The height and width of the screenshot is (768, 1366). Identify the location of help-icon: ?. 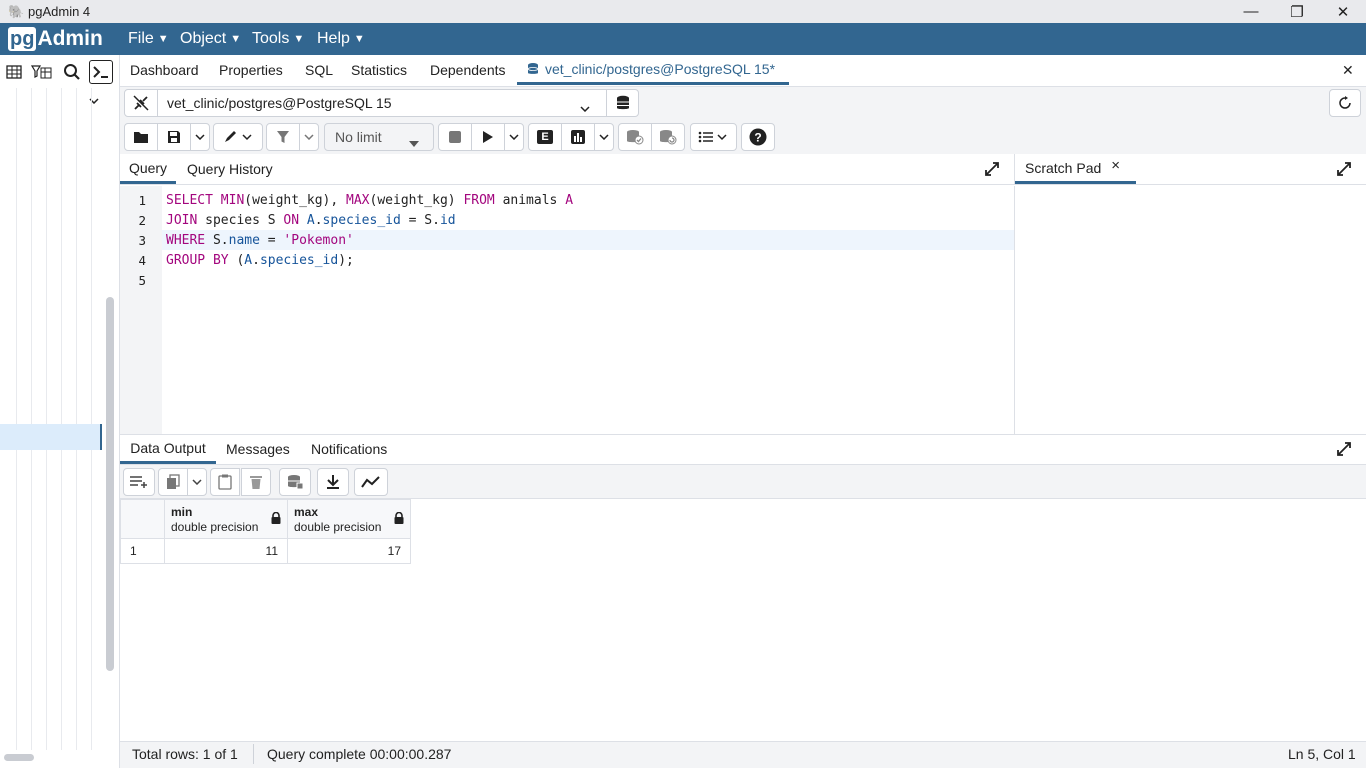
(758, 137).